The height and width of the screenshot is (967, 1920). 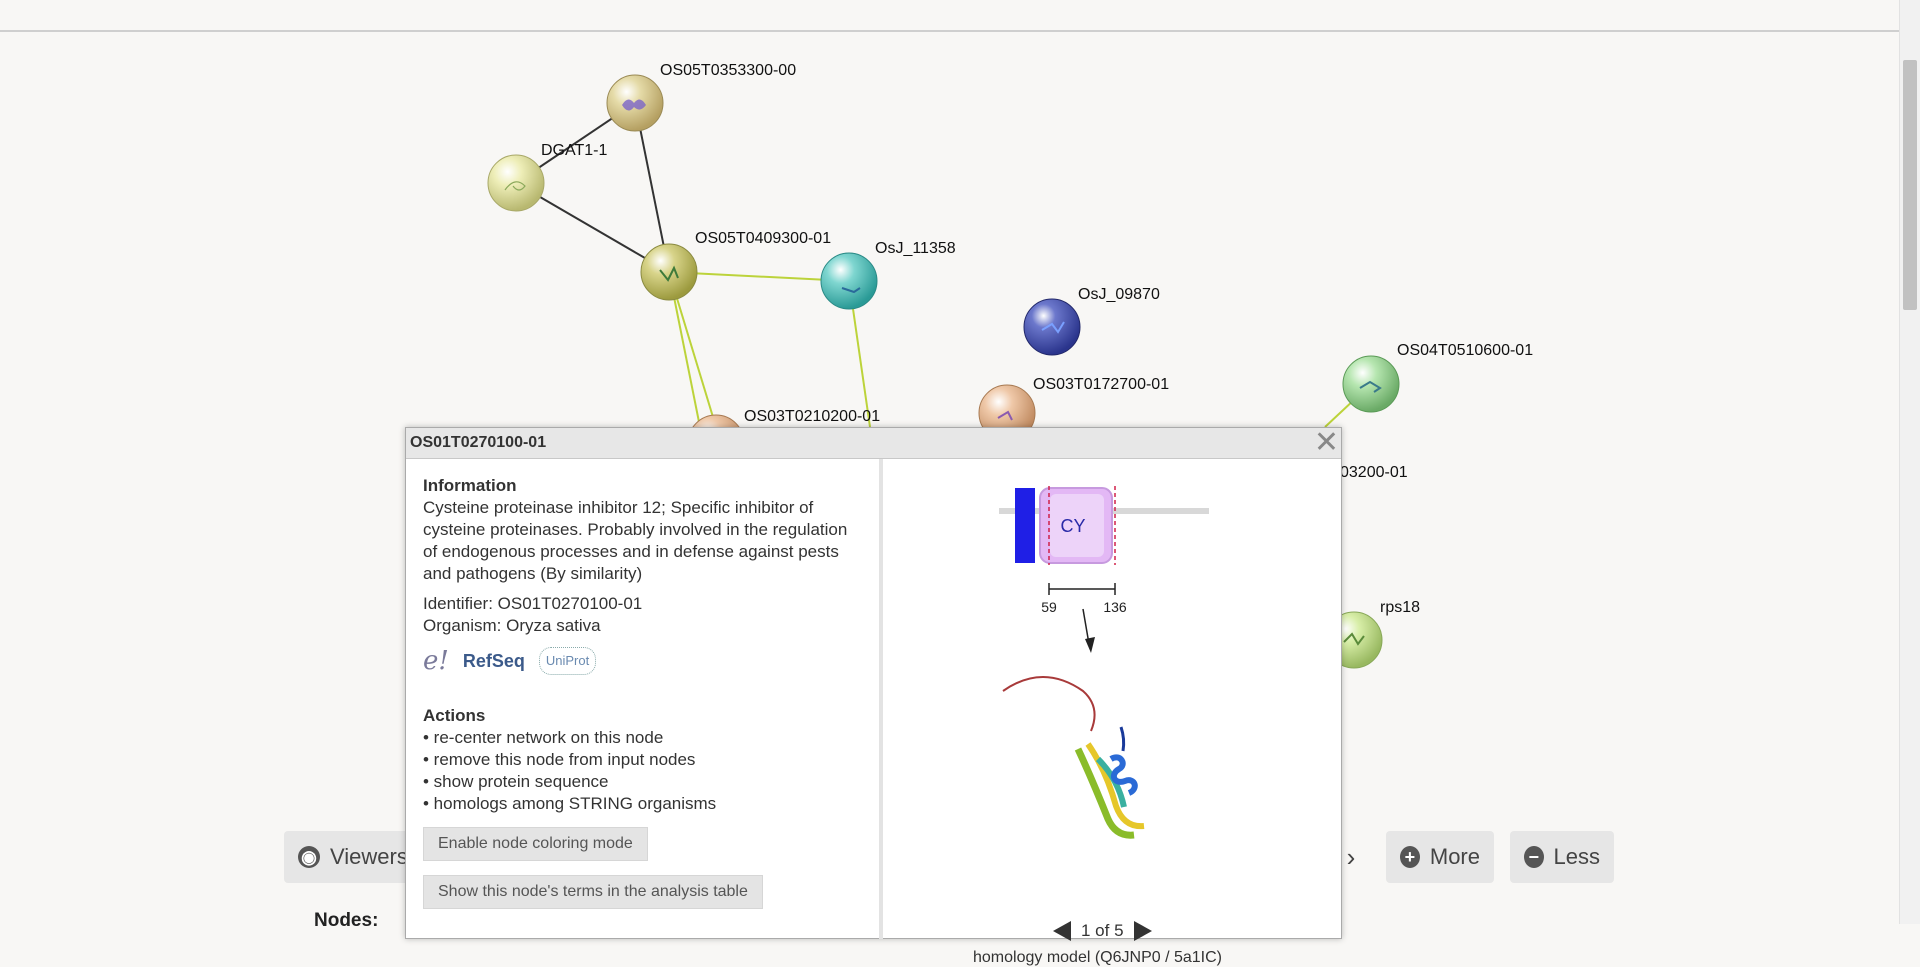 I want to click on nodes-heading: Nodes:, so click(x=346, y=920).